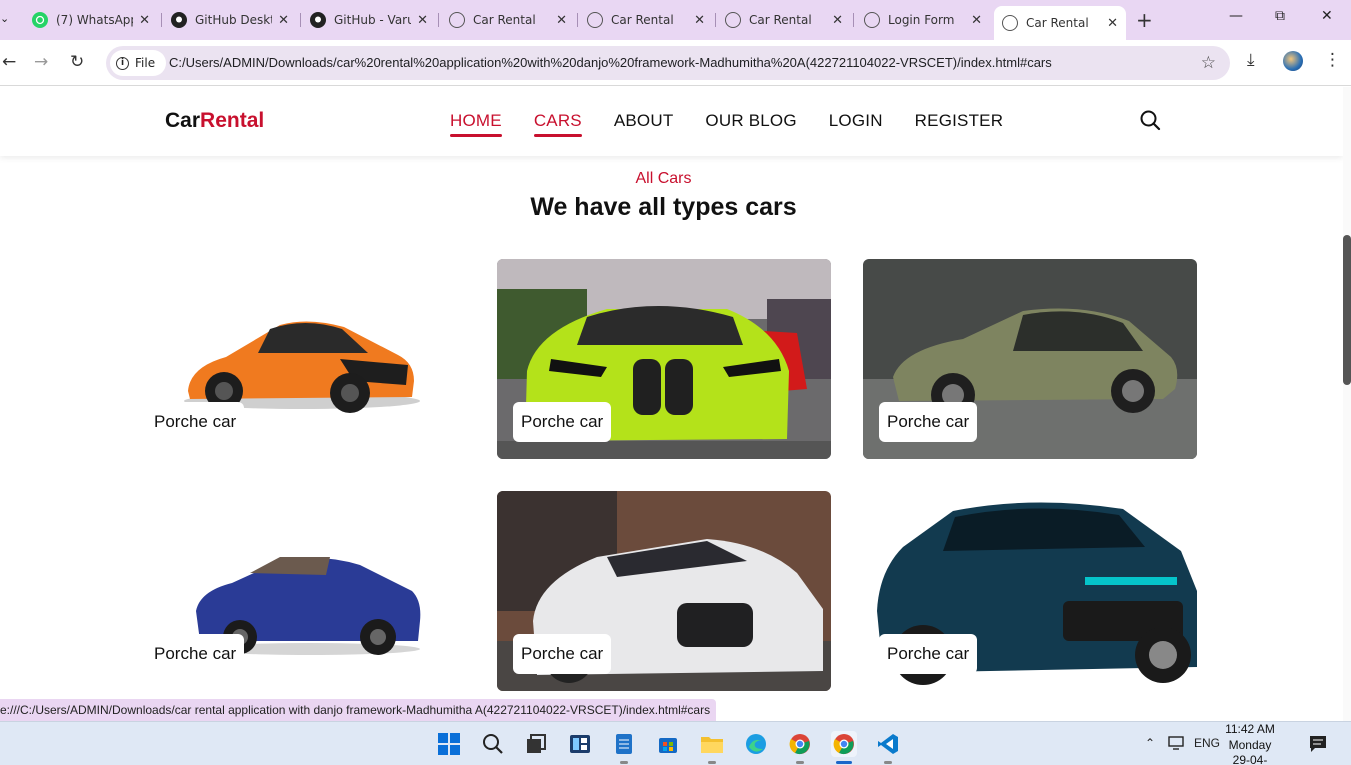  I want to click on nav-register: REGISTER, so click(959, 121).